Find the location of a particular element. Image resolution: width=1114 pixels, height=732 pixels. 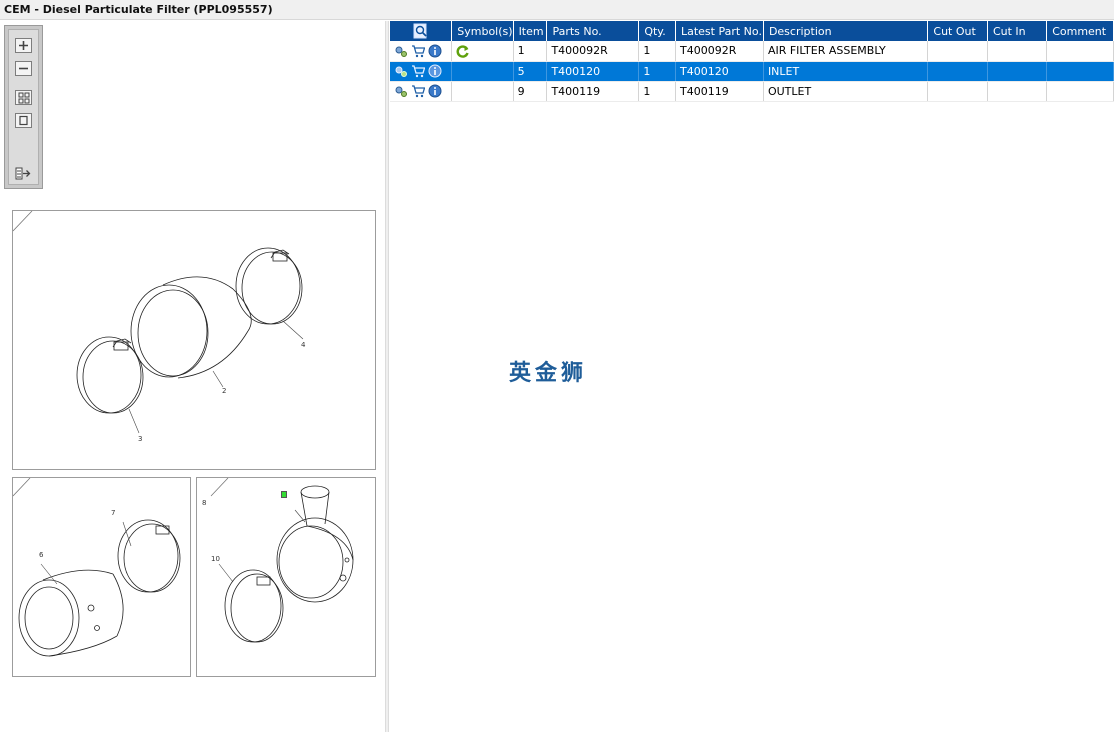

show-single-button is located at coordinates (23, 120).